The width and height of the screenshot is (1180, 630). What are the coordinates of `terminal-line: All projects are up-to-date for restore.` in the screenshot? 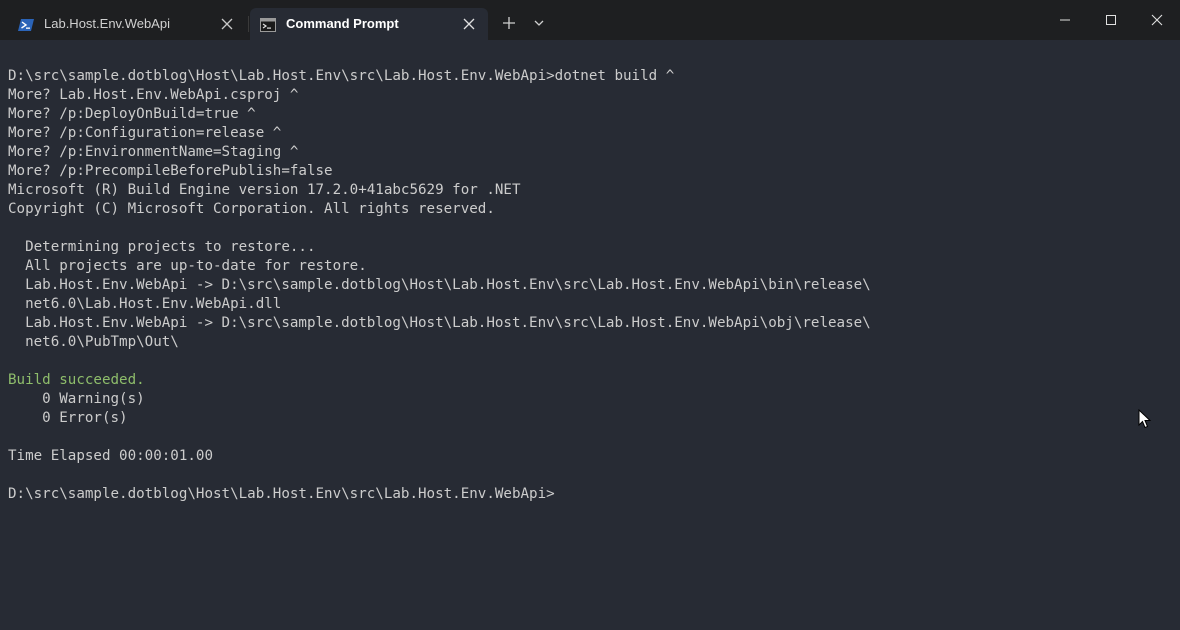 It's located at (187, 266).